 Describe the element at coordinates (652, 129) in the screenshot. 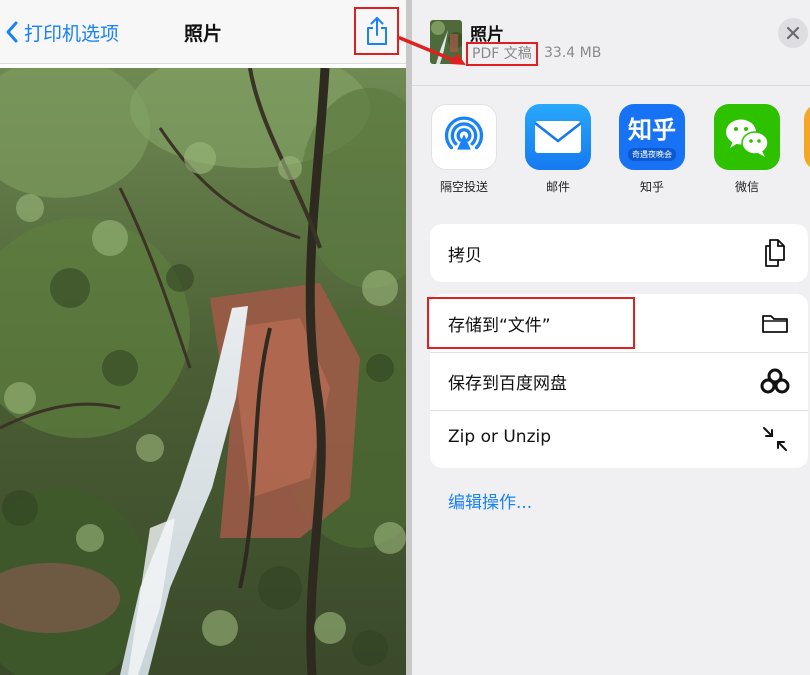

I see `zhihu-logo-text: 知乎` at that location.